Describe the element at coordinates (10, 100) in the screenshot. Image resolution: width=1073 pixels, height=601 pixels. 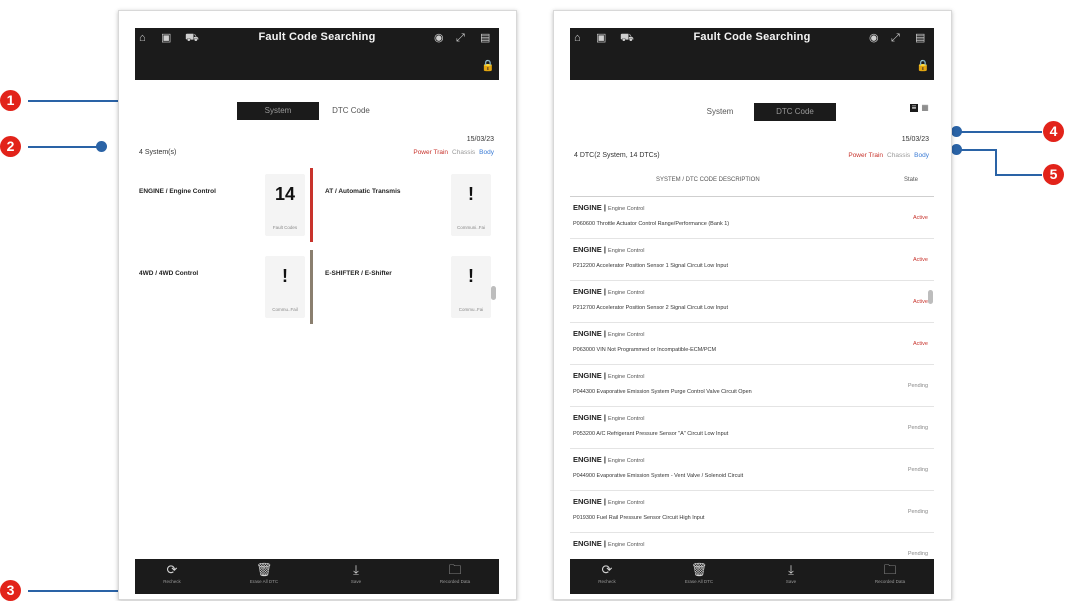
I see `callout-marker-1: 1` at that location.